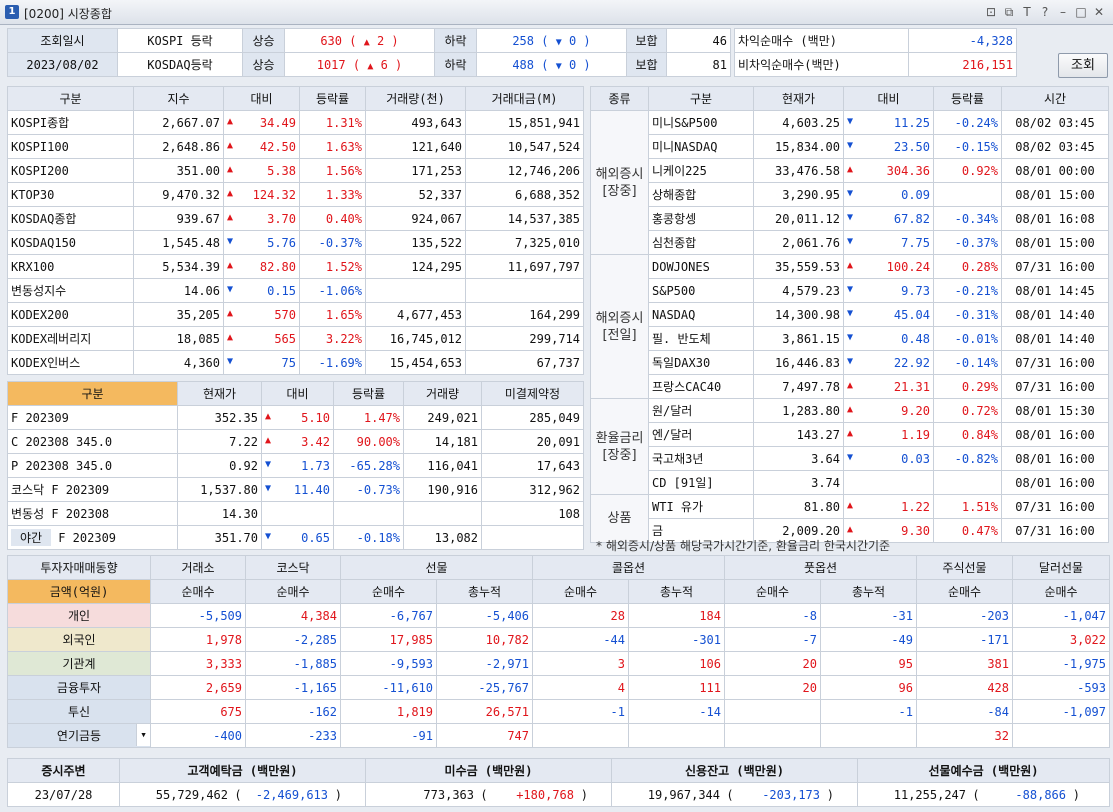  What do you see at coordinates (558, 735) in the screenshot?
I see `investor-row: 연기금등 ▾ -400 -233 -91 747 32` at bounding box center [558, 735].